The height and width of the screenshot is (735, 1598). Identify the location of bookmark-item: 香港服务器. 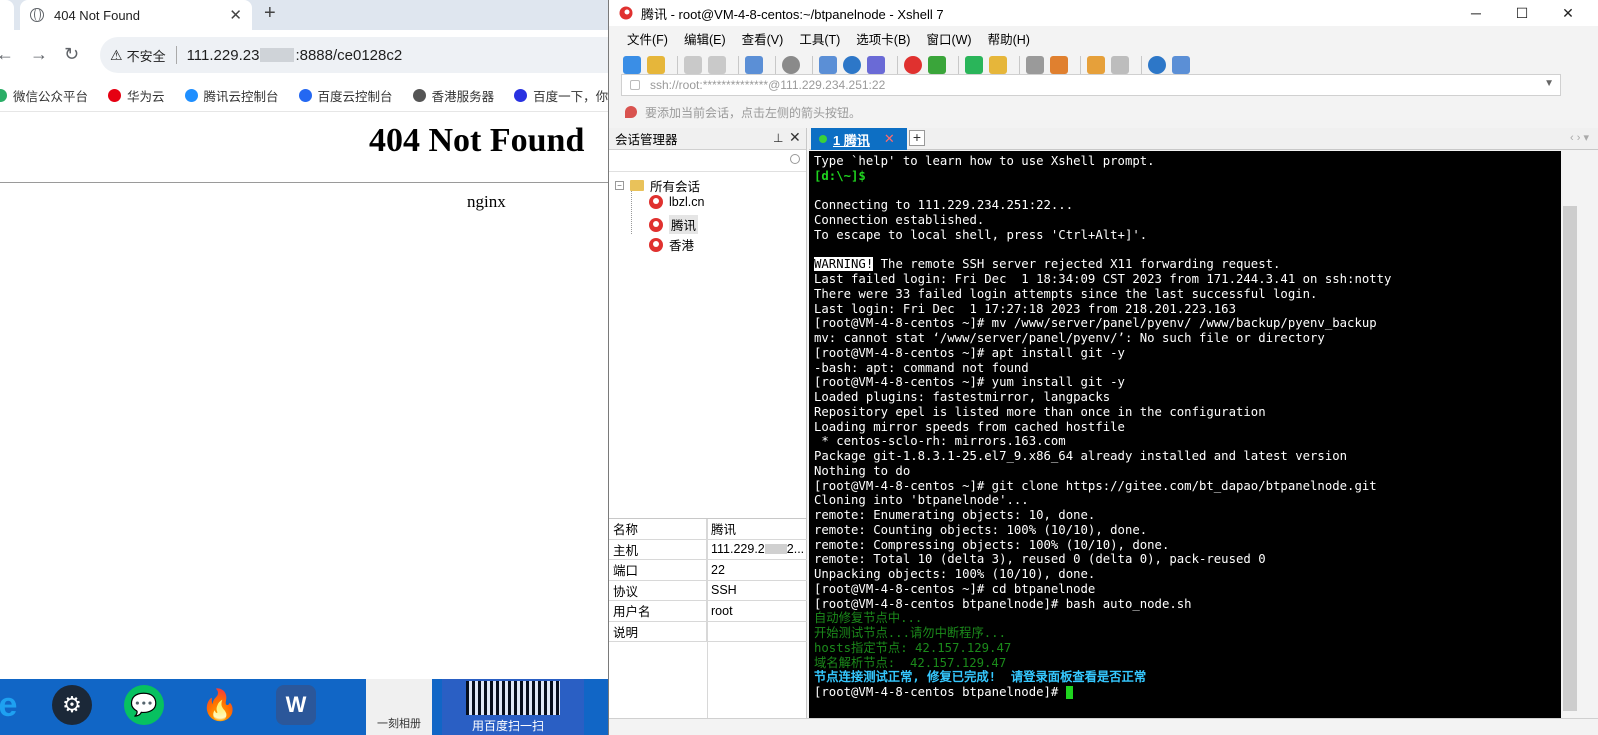
(453, 95).